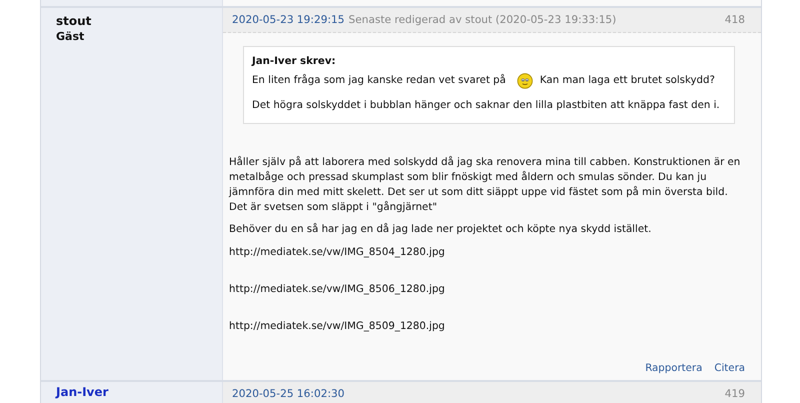 This screenshot has width=800, height=403. Describe the element at coordinates (487, 290) in the screenshot. I see `image-link: http://mediatek.se/vw/IMG_8506_1280.jpg` at that location.